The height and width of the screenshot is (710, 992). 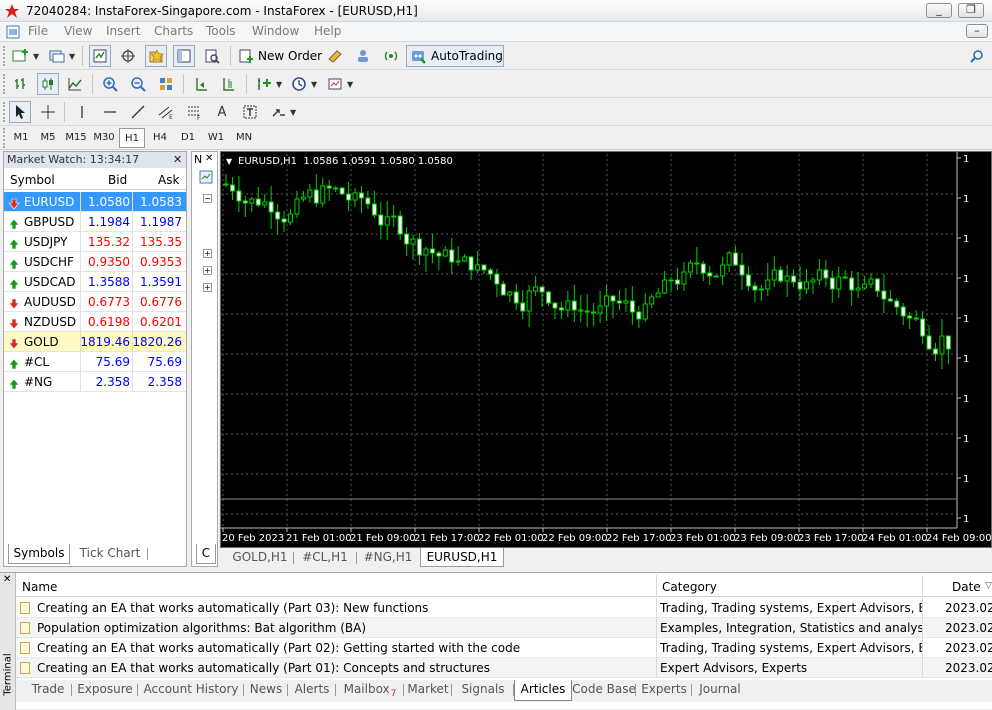 What do you see at coordinates (428, 690) in the screenshot?
I see `terminal-tab-market: Market` at bounding box center [428, 690].